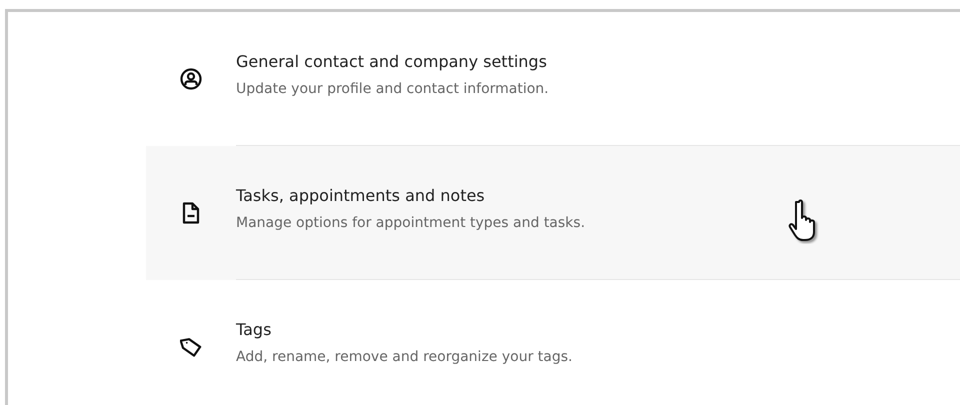  Describe the element at coordinates (191, 79) in the screenshot. I see `user-circle-icon` at that location.